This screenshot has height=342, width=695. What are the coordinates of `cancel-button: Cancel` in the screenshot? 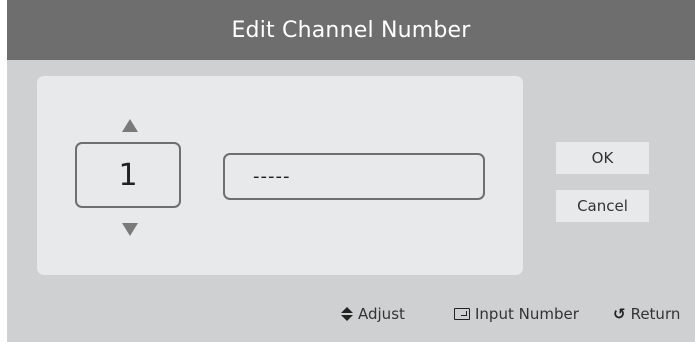 It's located at (602, 206).